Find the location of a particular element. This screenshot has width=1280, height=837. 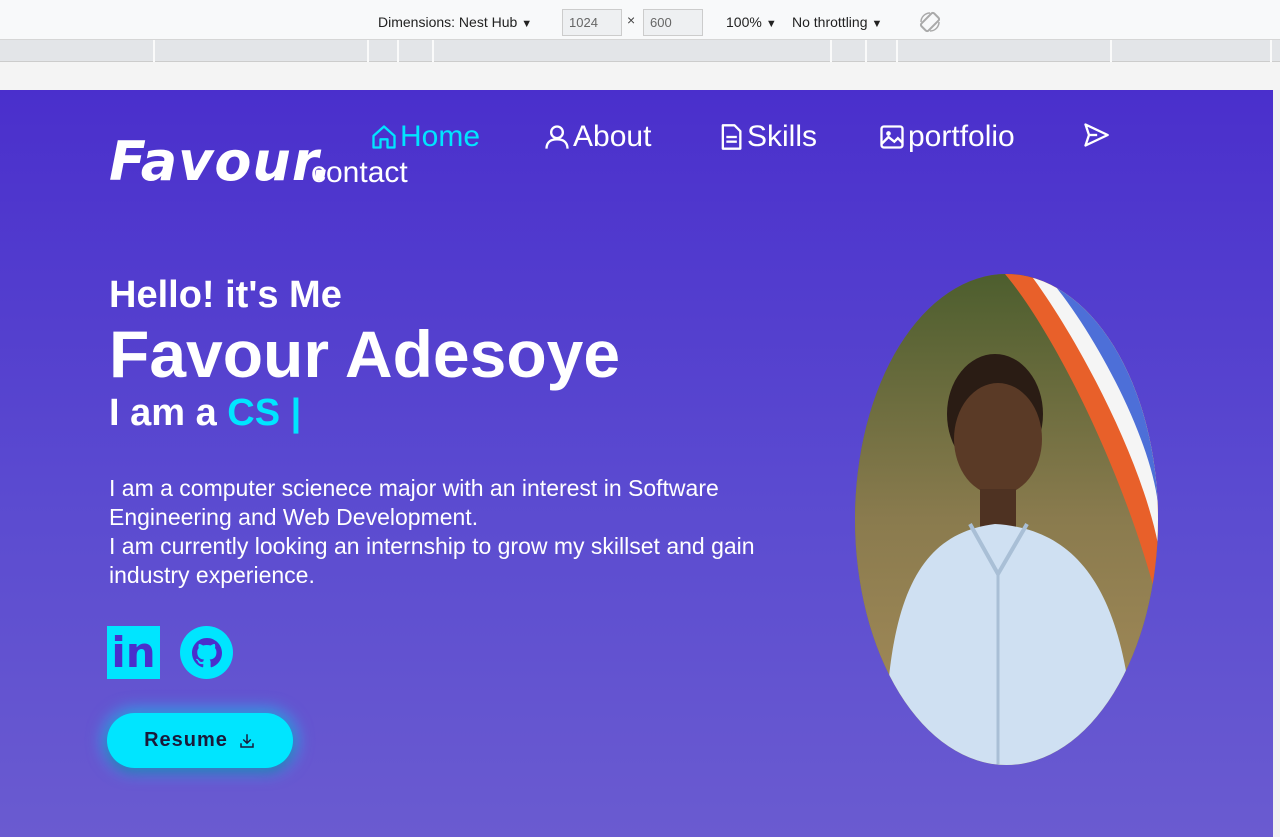

document-icon is located at coordinates (731, 137).